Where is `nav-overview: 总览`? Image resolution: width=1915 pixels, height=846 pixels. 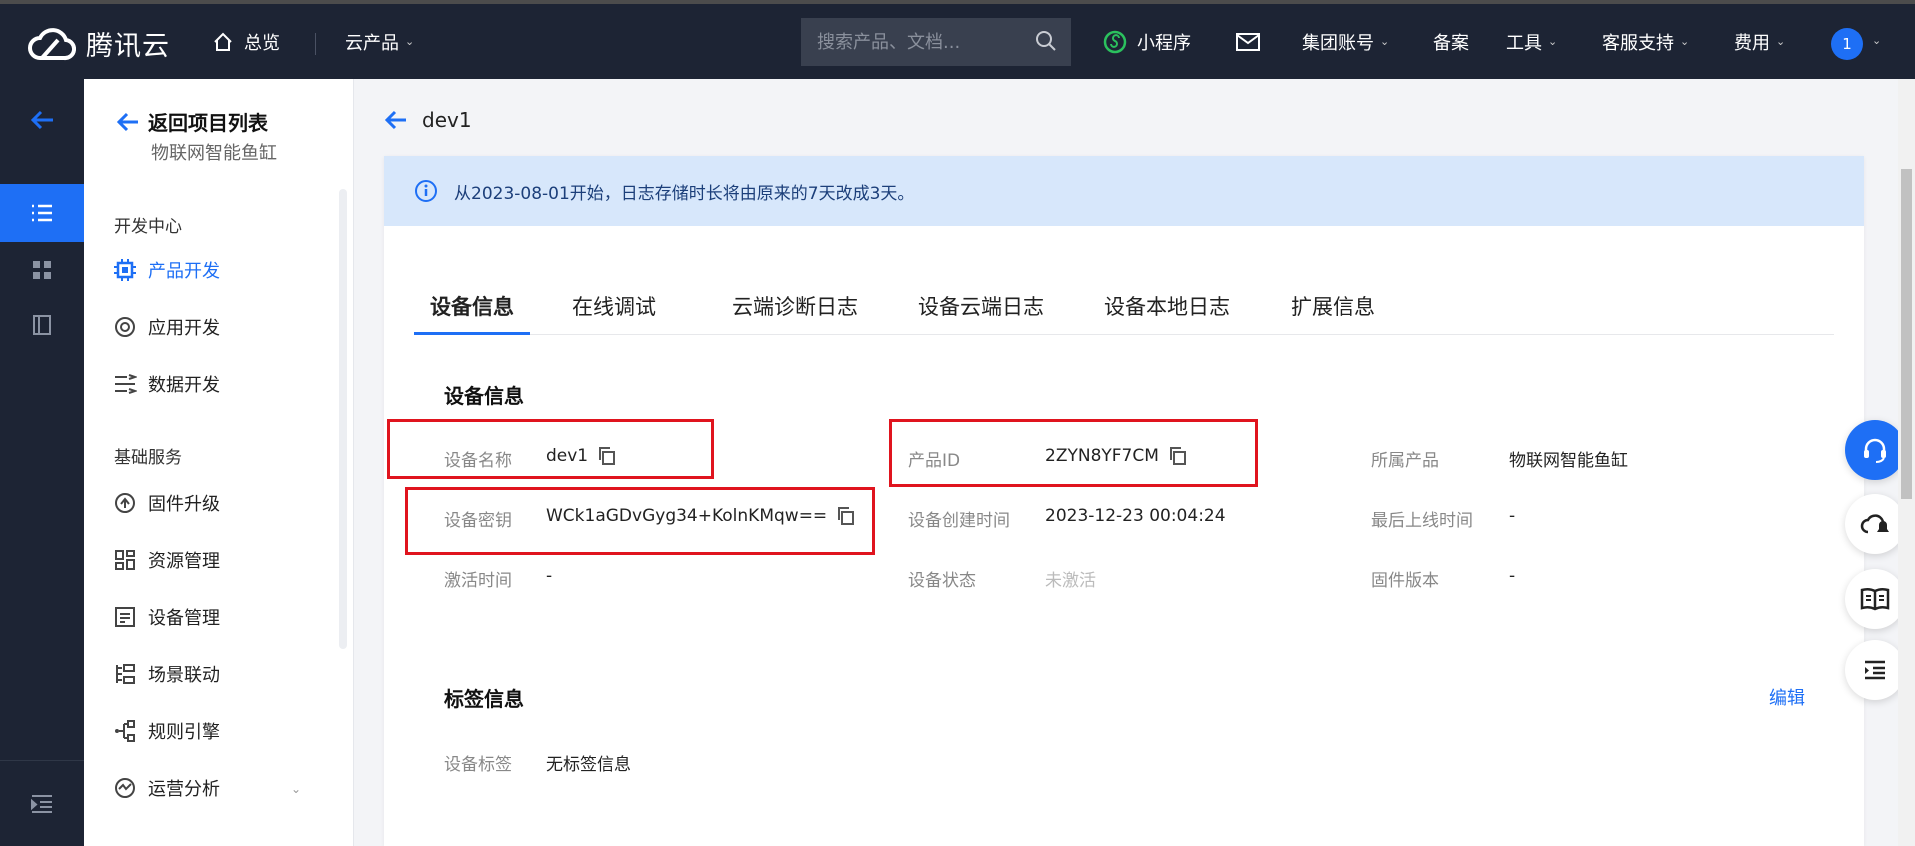
nav-overview: 总览 is located at coordinates (246, 41).